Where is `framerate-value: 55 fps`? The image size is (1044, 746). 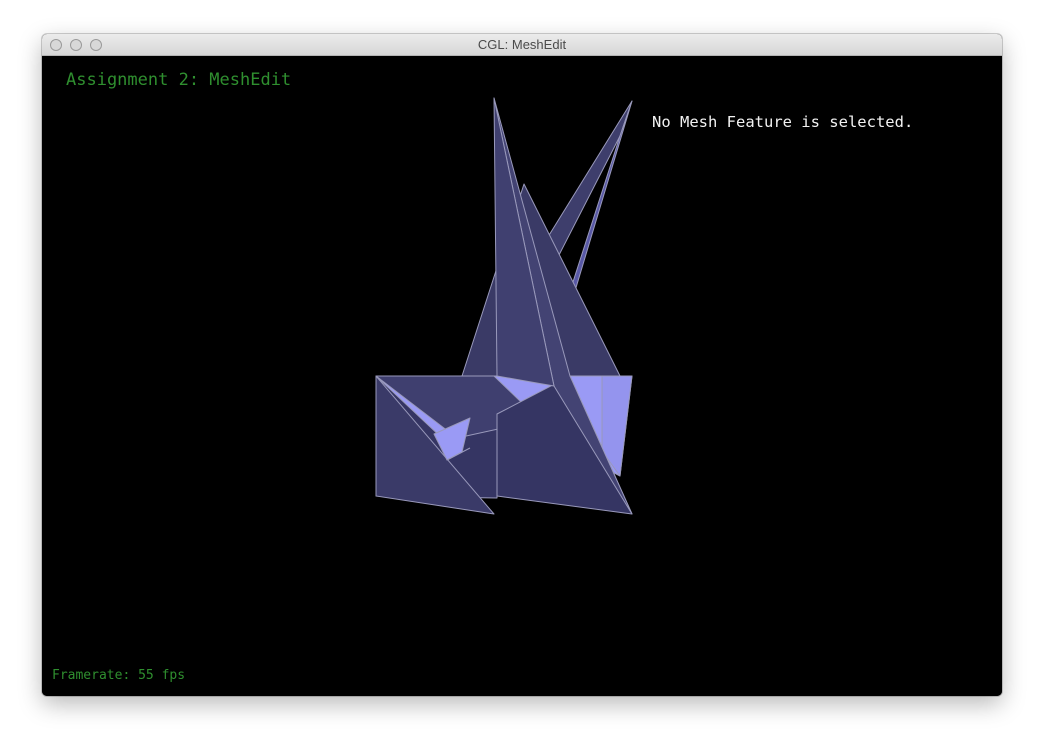 framerate-value: 55 fps is located at coordinates (162, 675).